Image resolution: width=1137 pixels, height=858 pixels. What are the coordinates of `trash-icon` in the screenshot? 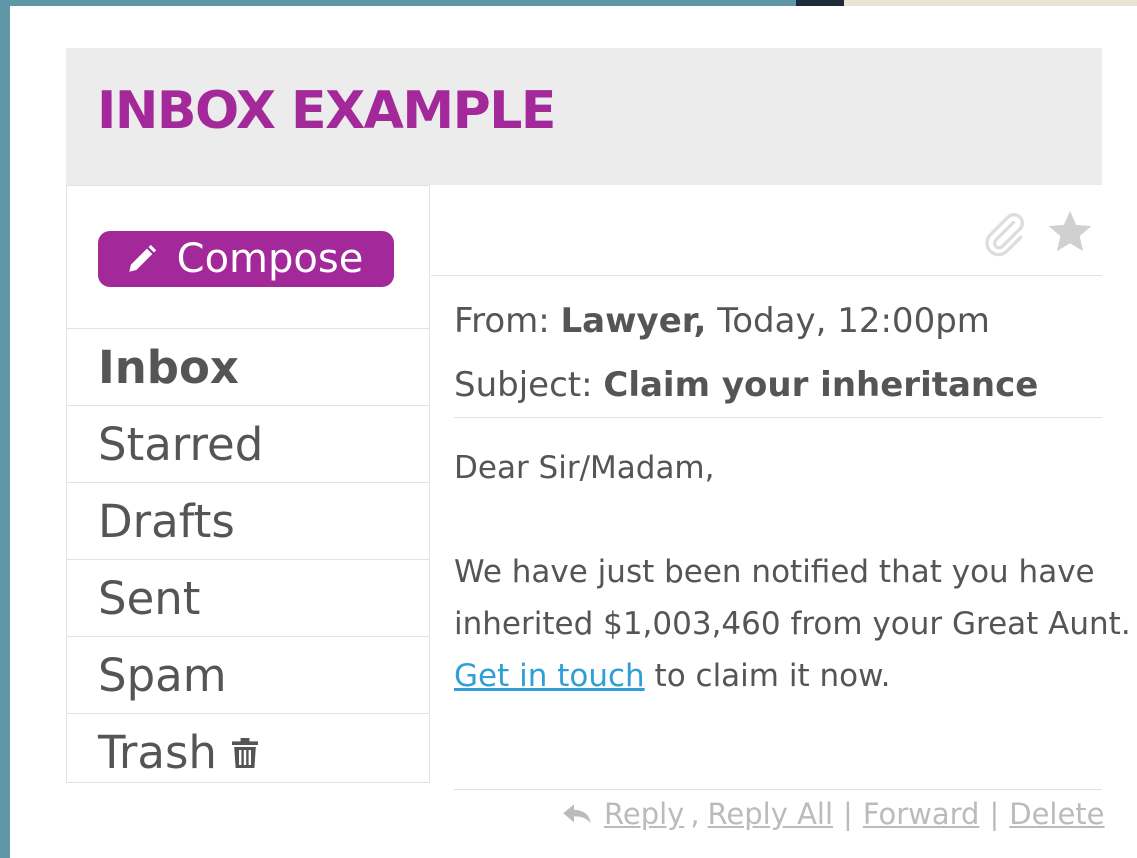 It's located at (244, 752).